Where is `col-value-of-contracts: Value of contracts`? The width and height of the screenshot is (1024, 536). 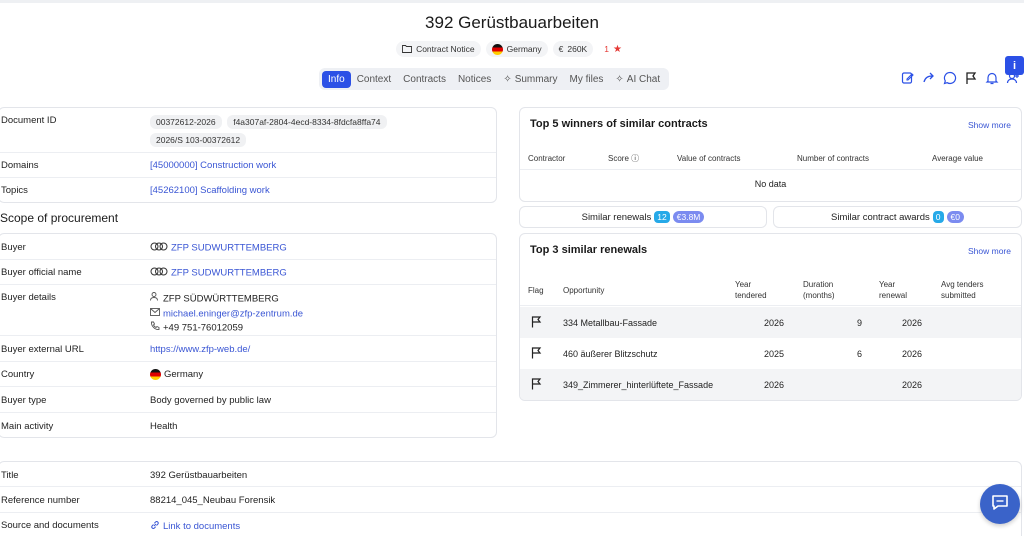 col-value-of-contracts: Value of contracts is located at coordinates (709, 158).